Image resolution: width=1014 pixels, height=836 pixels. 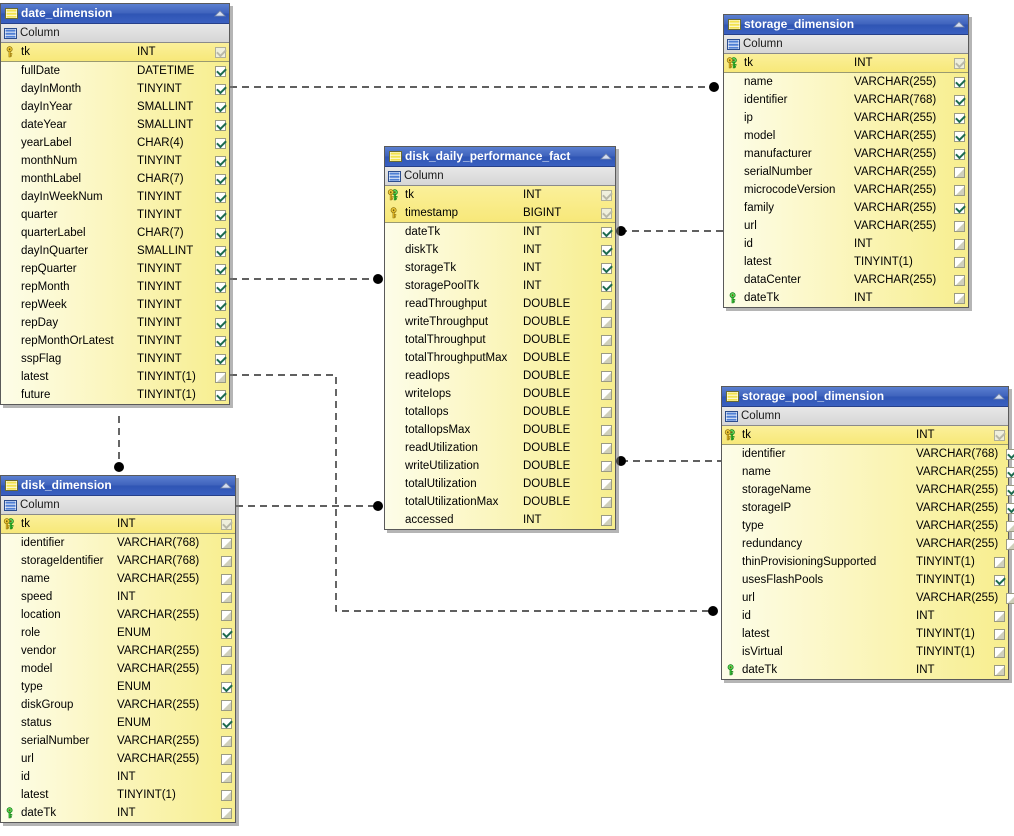 What do you see at coordinates (118, 543) in the screenshot?
I see `column-row: identifier VARCHAR(768)` at bounding box center [118, 543].